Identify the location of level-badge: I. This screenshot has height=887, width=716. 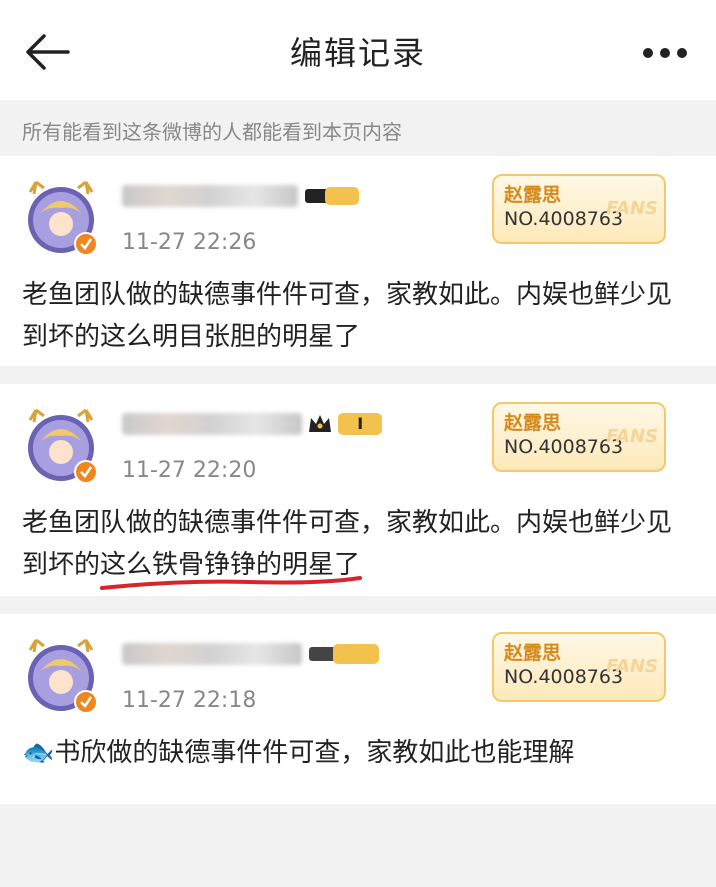
(360, 424).